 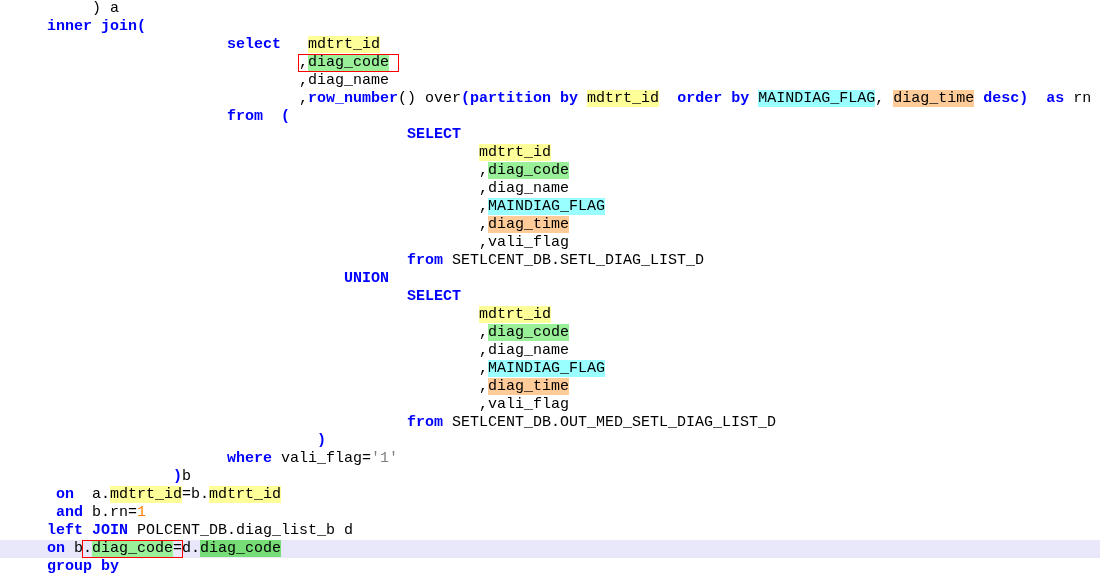 What do you see at coordinates (1082, 98) in the screenshot?
I see `code-text: rn` at bounding box center [1082, 98].